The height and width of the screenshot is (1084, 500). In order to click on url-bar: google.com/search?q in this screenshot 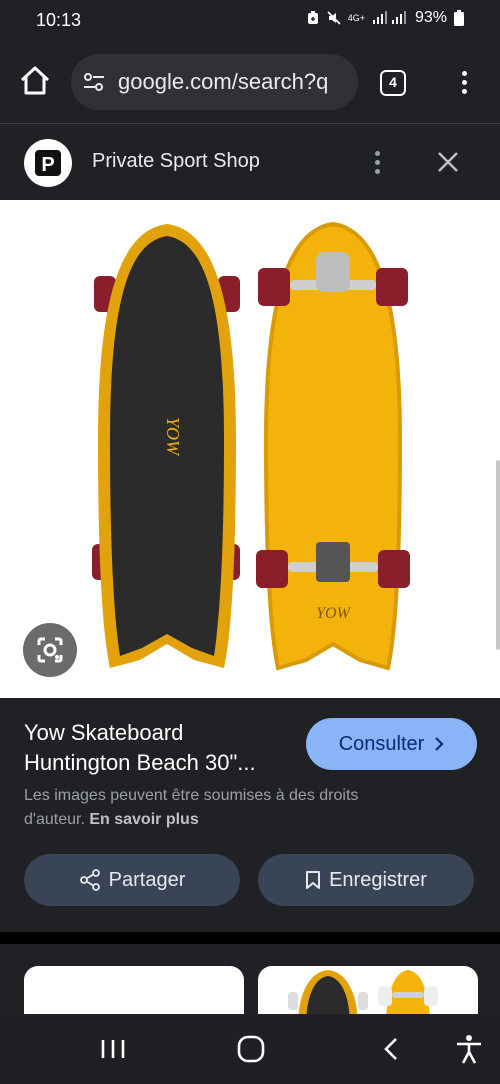, I will do `click(214, 82)`.